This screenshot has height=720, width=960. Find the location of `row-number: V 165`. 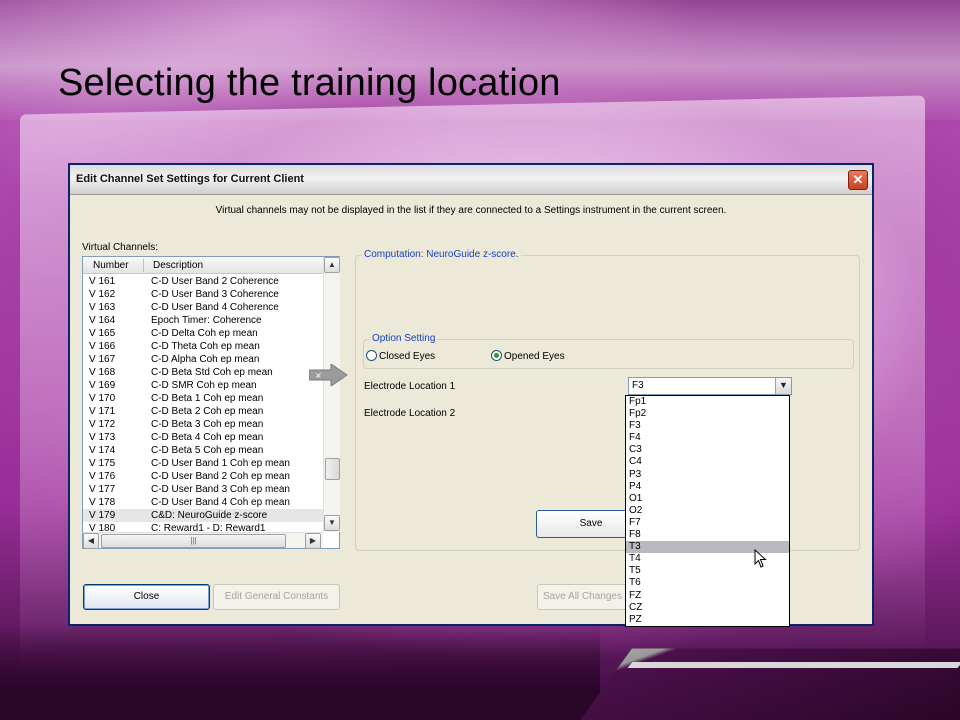

row-number: V 165 is located at coordinates (102, 333).